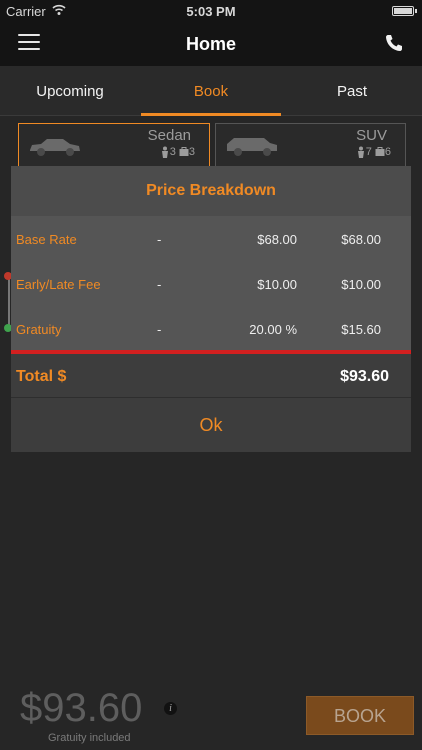 The height and width of the screenshot is (750, 422). Describe the element at coordinates (169, 135) in the screenshot. I see `vehicle-name: Sedan` at that location.